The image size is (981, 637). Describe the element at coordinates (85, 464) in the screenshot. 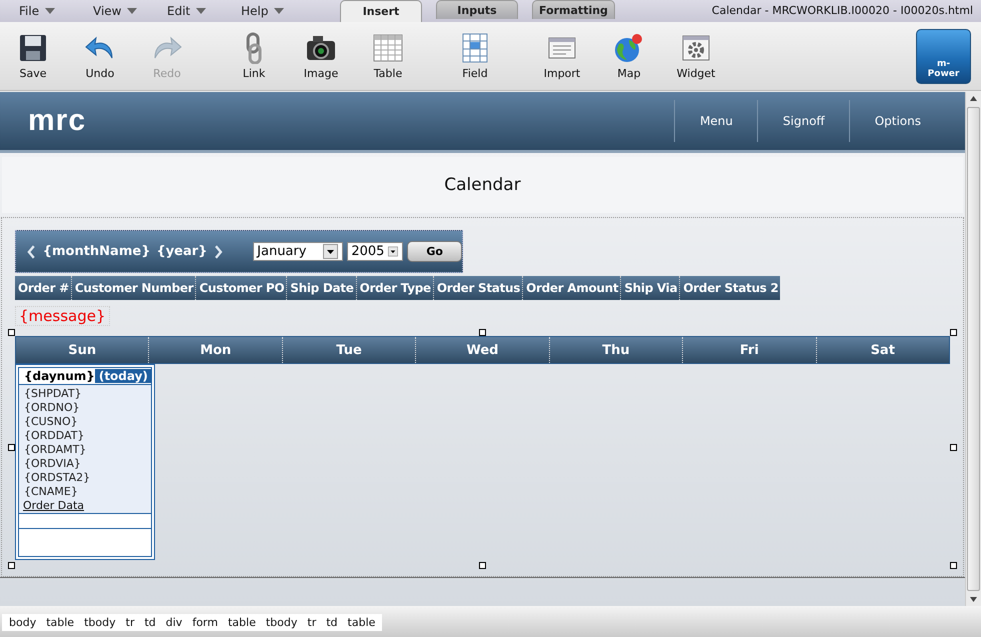

I see `data-field: {ORDVIA}` at that location.